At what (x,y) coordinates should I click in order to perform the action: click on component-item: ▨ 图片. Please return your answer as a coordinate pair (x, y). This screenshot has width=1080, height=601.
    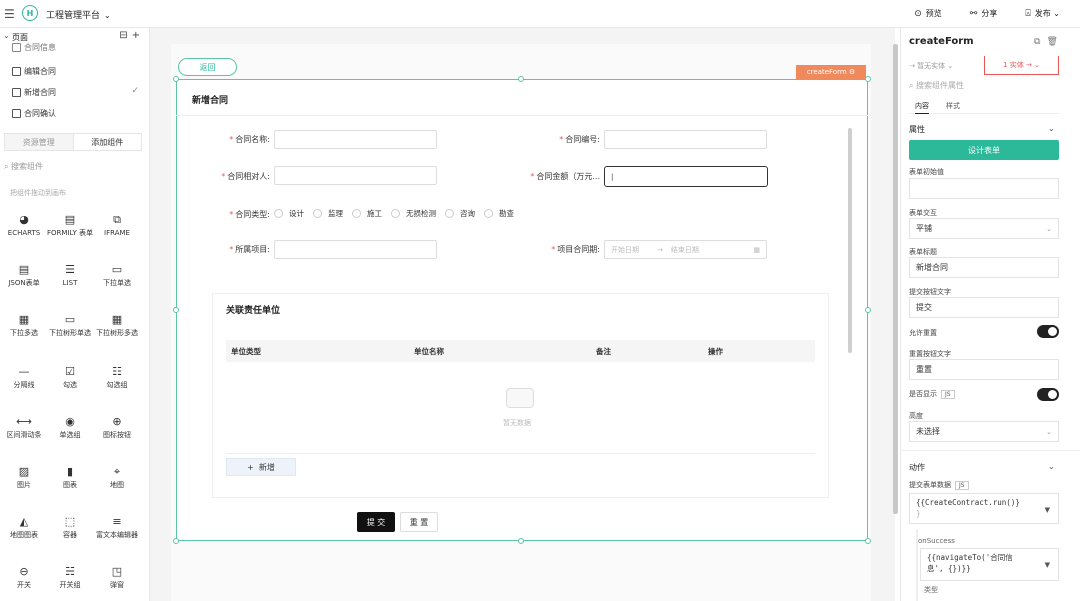
    Looking at the image, I should click on (24, 477).